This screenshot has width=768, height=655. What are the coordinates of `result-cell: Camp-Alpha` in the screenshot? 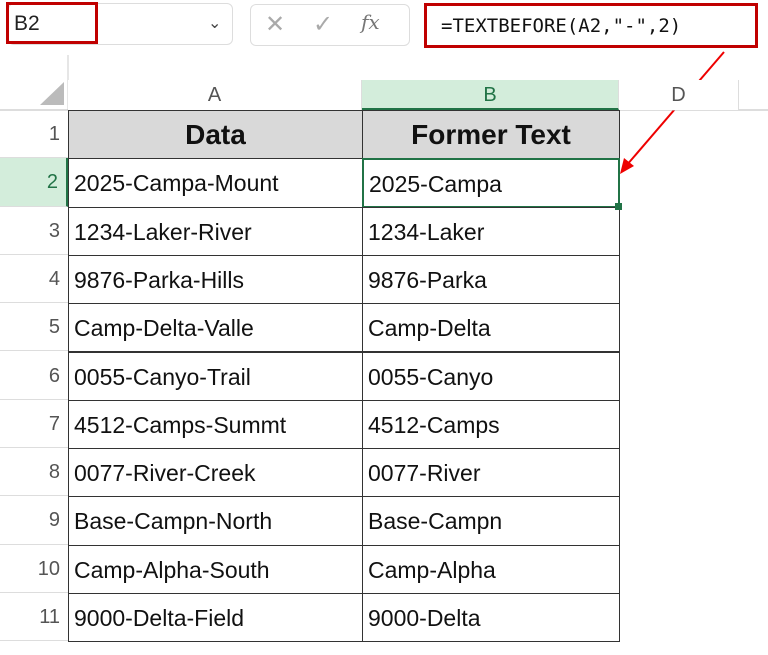 It's located at (491, 569).